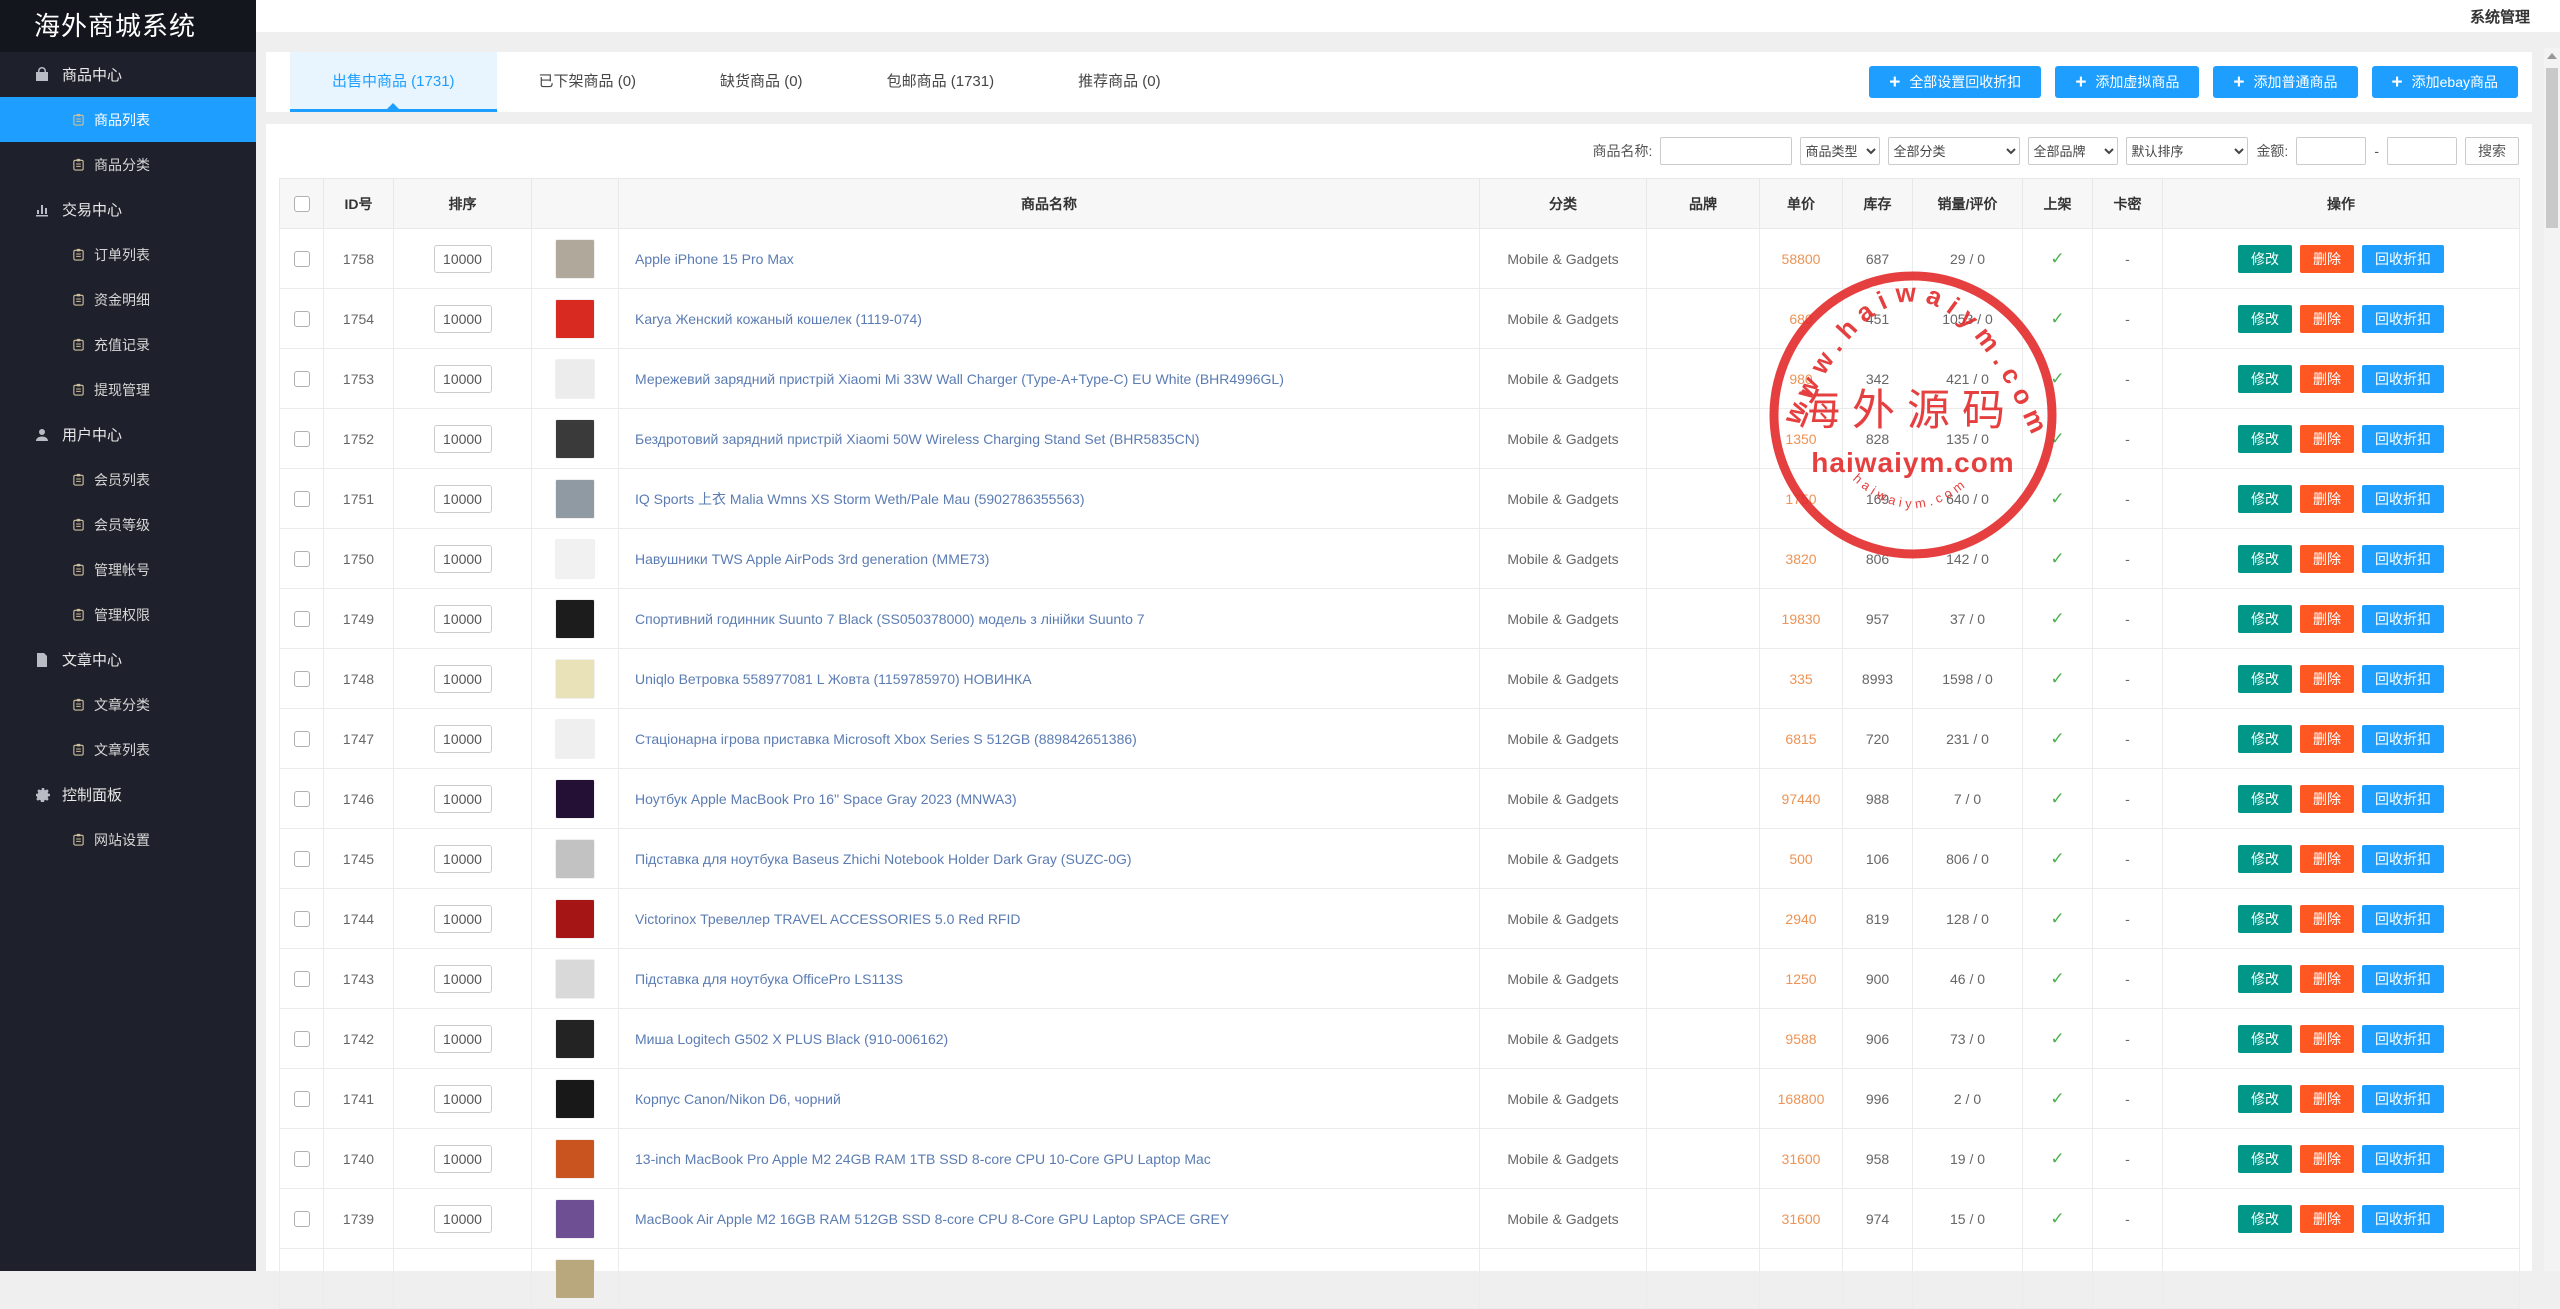  I want to click on sidebar-item-admin-permission: 管理权限, so click(128, 614).